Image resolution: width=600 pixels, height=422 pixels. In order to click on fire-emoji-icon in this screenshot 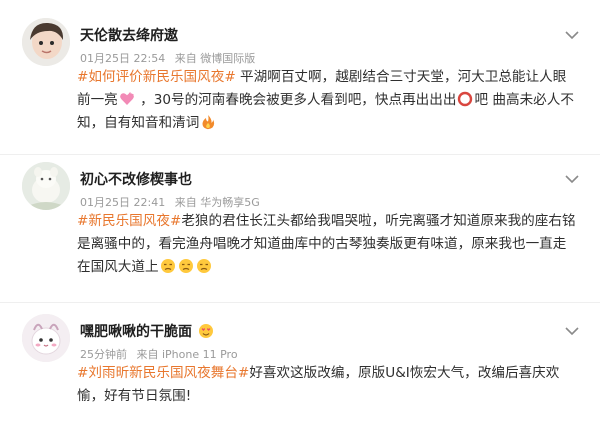, I will do `click(208, 122)`.